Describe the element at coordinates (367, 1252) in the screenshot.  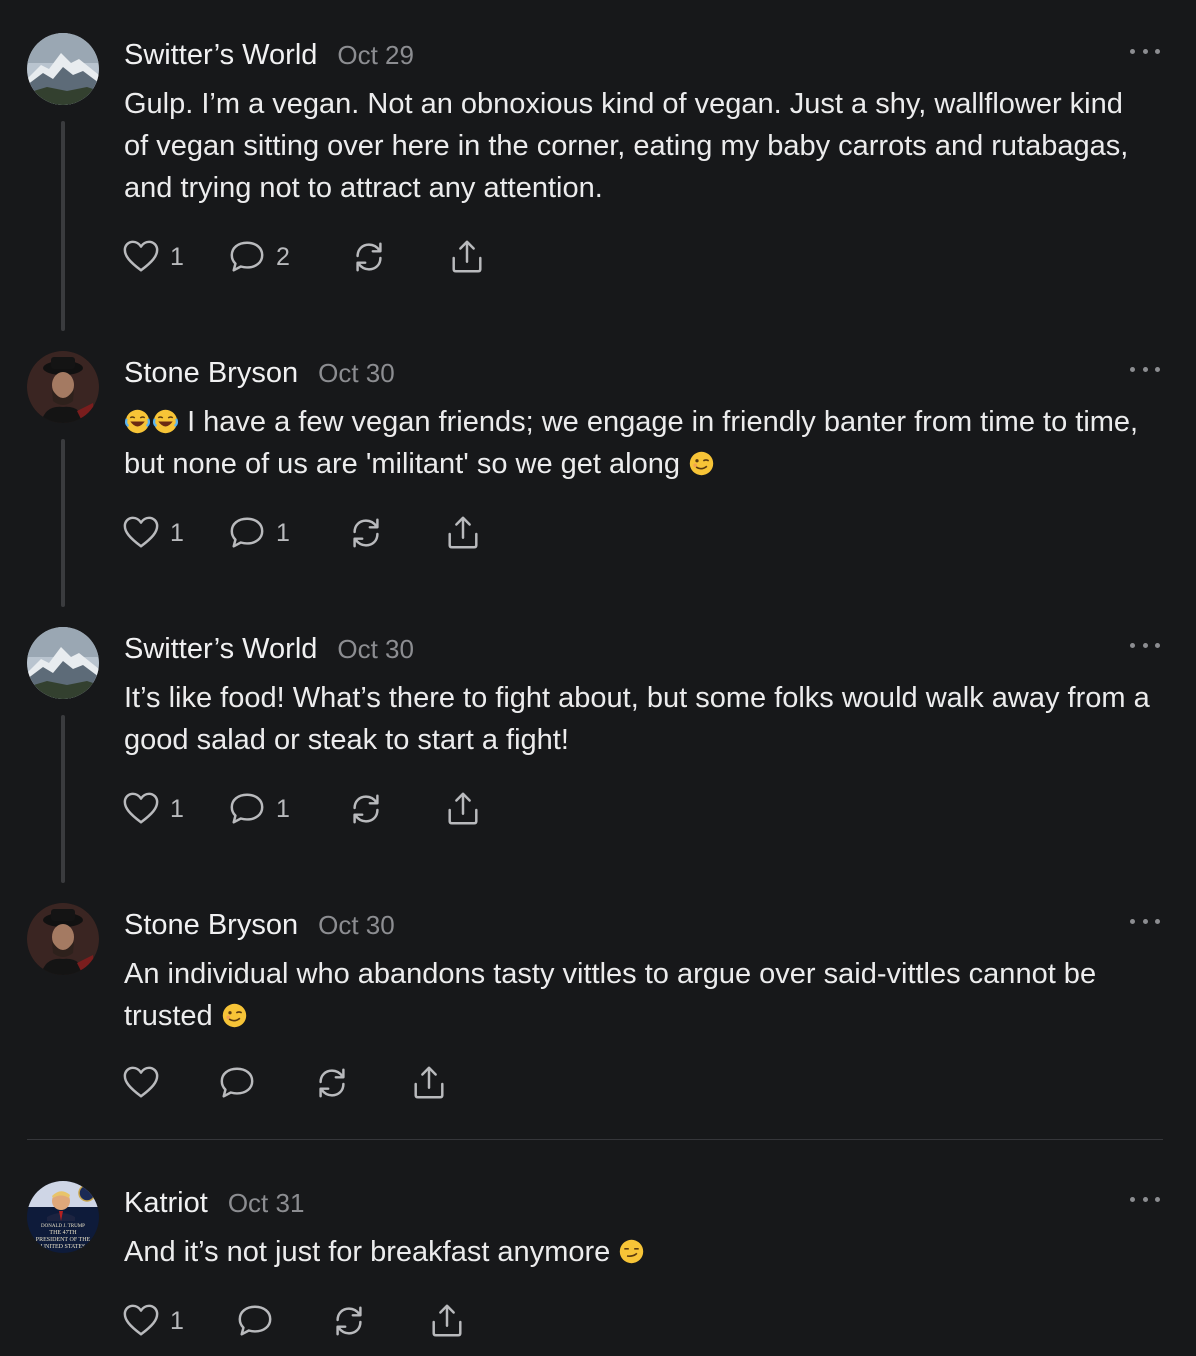
I see `post-text-content: And it’s not just for breakfast anymore` at that location.